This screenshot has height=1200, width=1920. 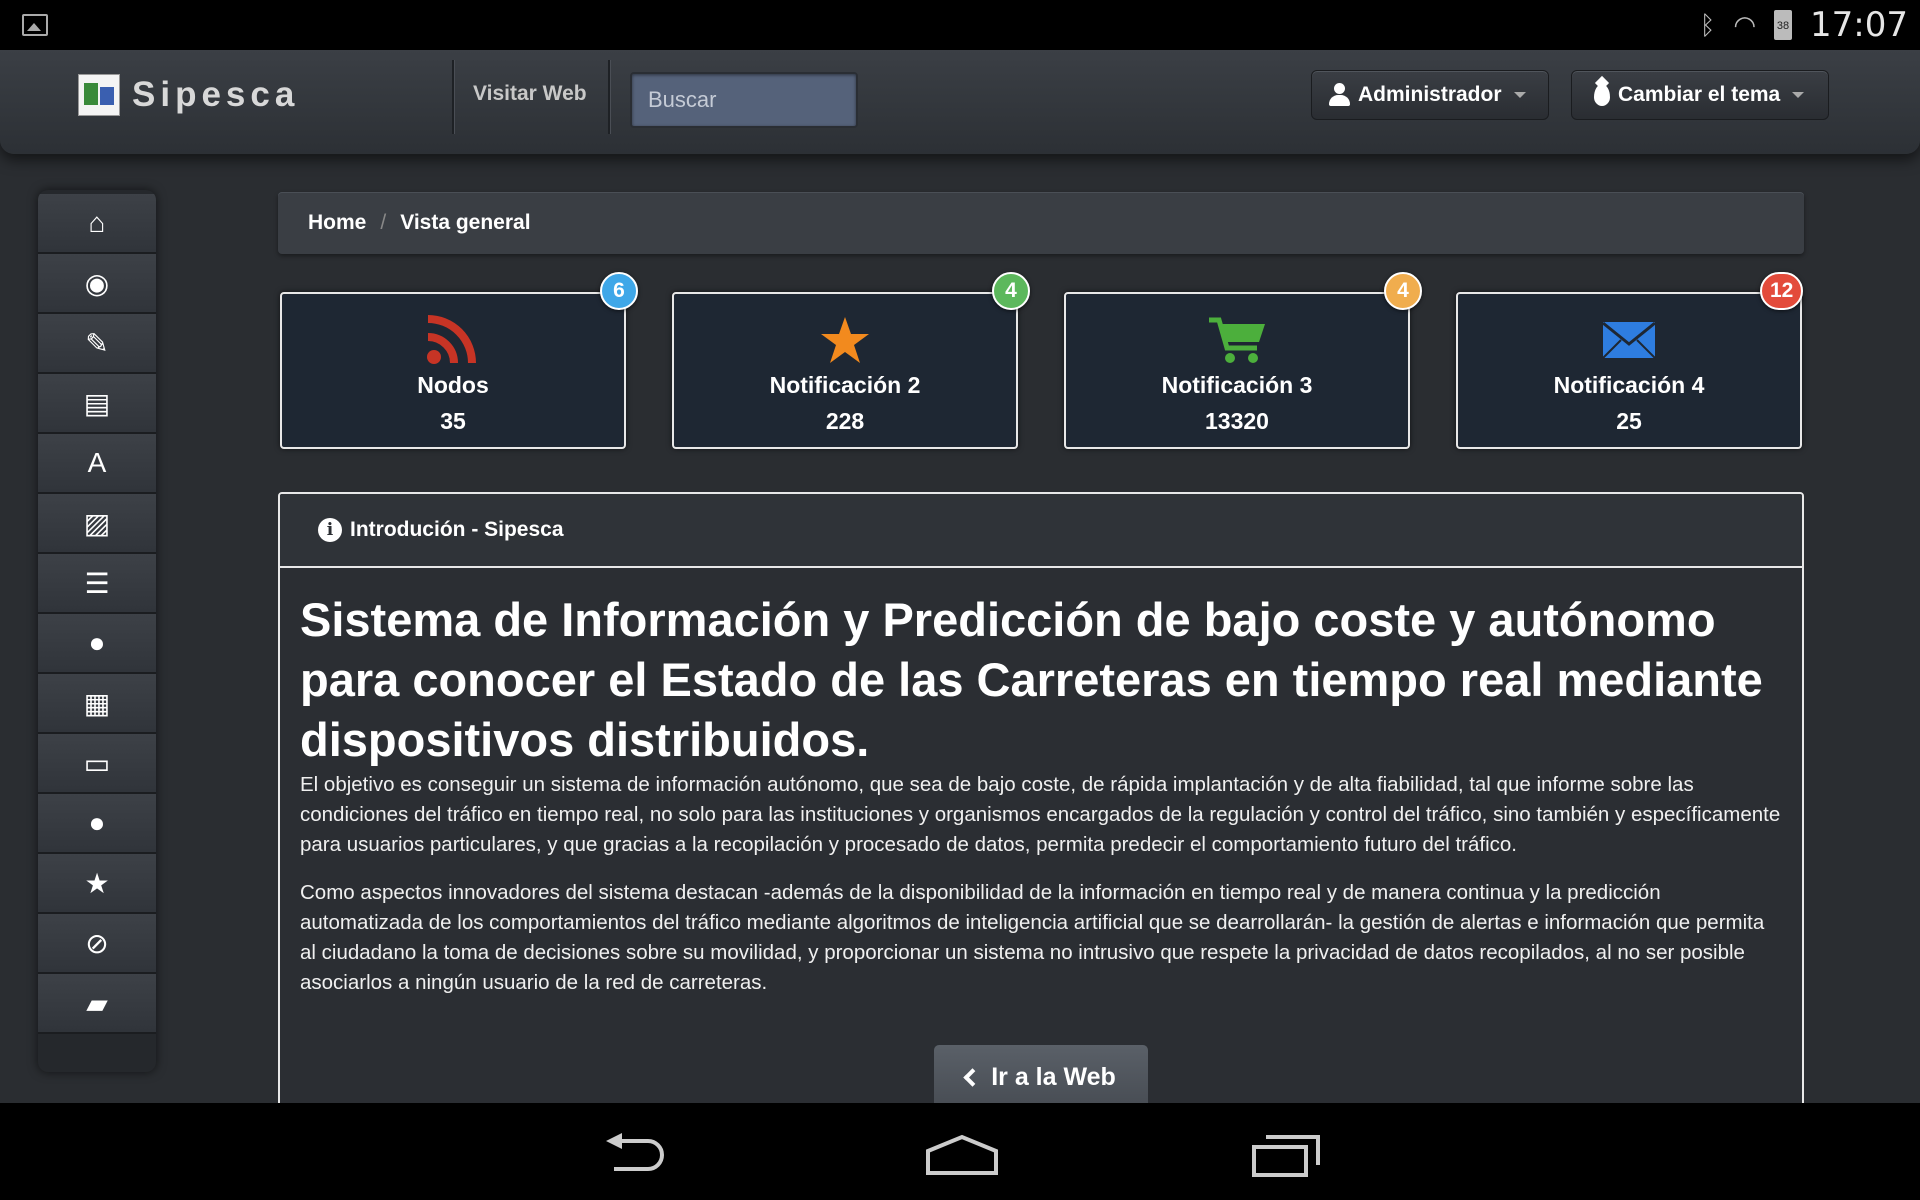 I want to click on battery-icon: 38, so click(x=1783, y=25).